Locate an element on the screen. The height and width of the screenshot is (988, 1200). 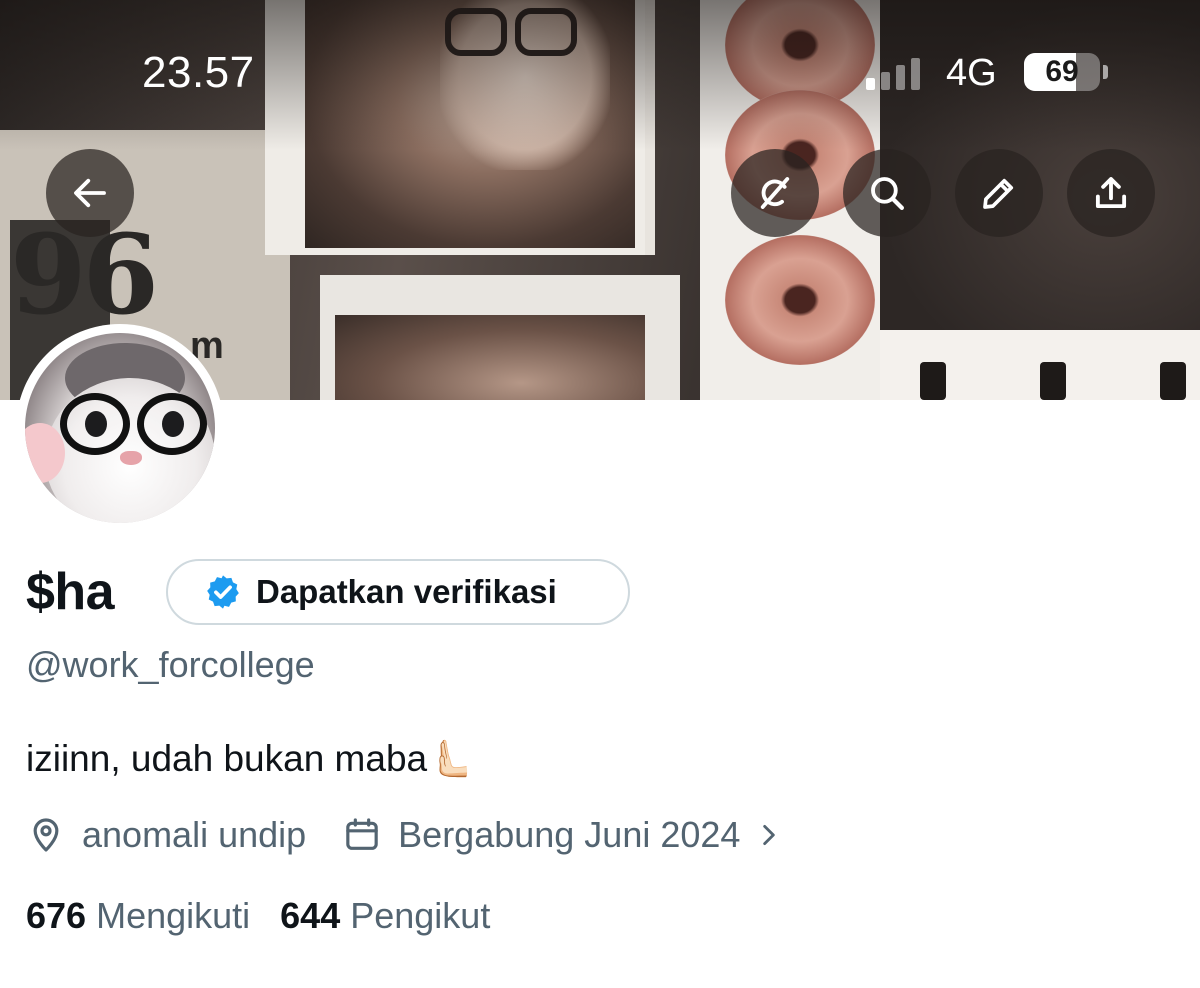
pencil-icon is located at coordinates (998, 193).